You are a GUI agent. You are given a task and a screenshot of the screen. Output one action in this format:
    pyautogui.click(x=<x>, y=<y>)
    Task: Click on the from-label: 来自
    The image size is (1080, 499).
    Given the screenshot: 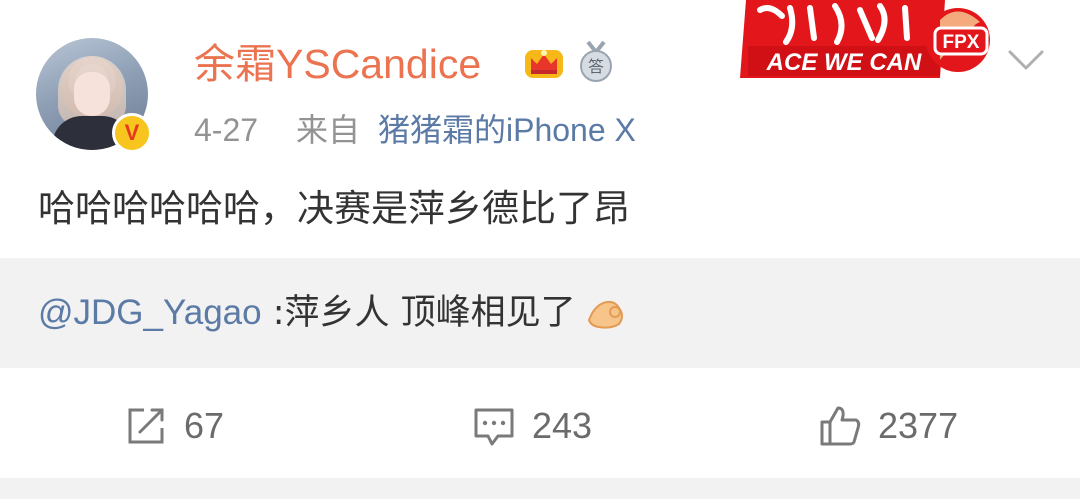 What is the action you would take?
    pyautogui.click(x=328, y=130)
    